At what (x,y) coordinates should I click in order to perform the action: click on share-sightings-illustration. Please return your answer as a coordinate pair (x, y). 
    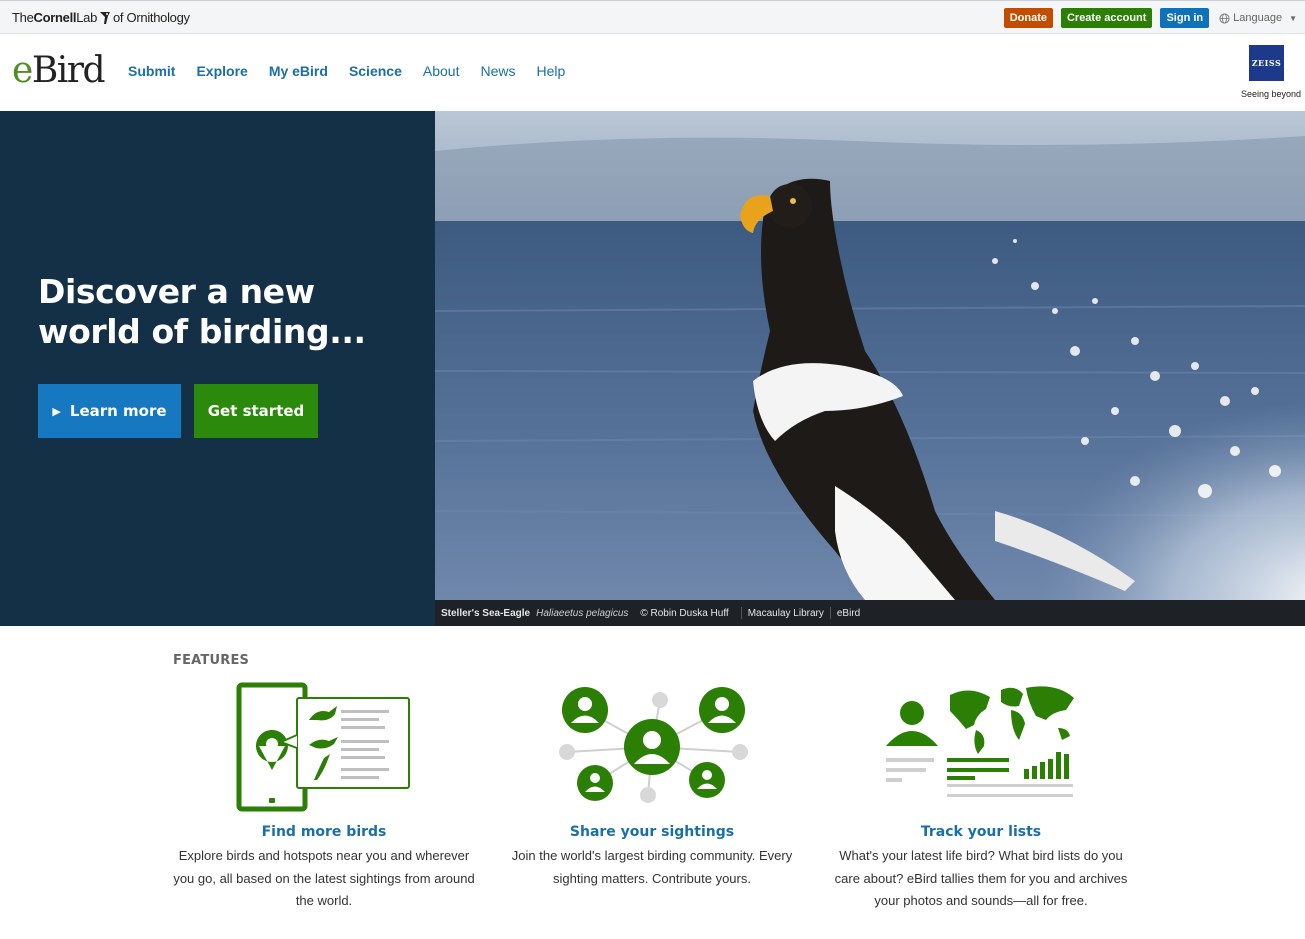
    Looking at the image, I should click on (652, 747).